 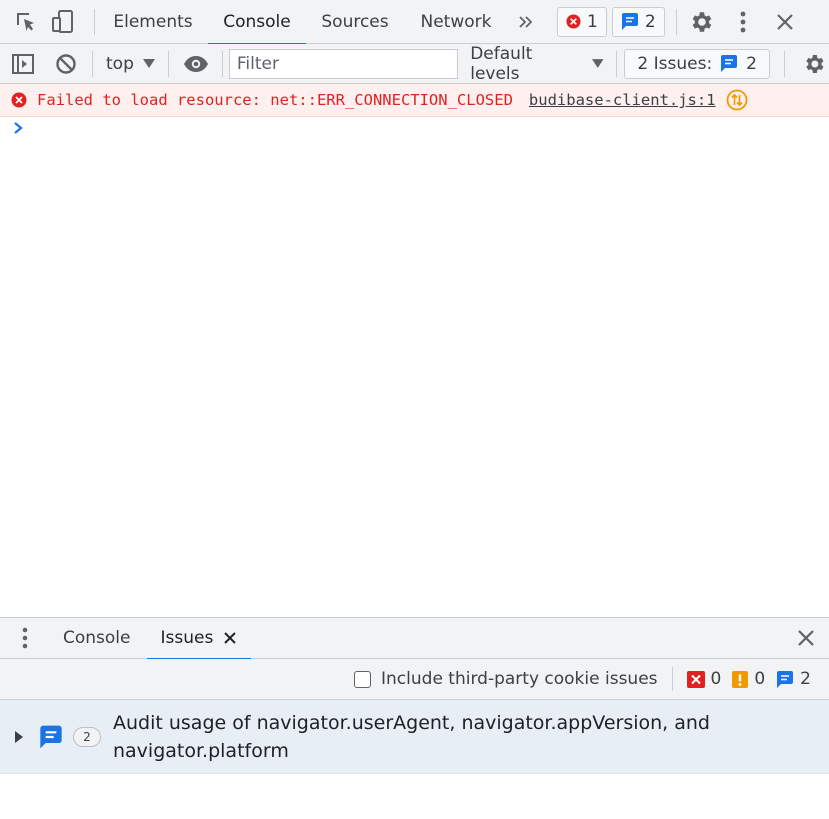 I want to click on tab-console-label: Console, so click(x=257, y=21).